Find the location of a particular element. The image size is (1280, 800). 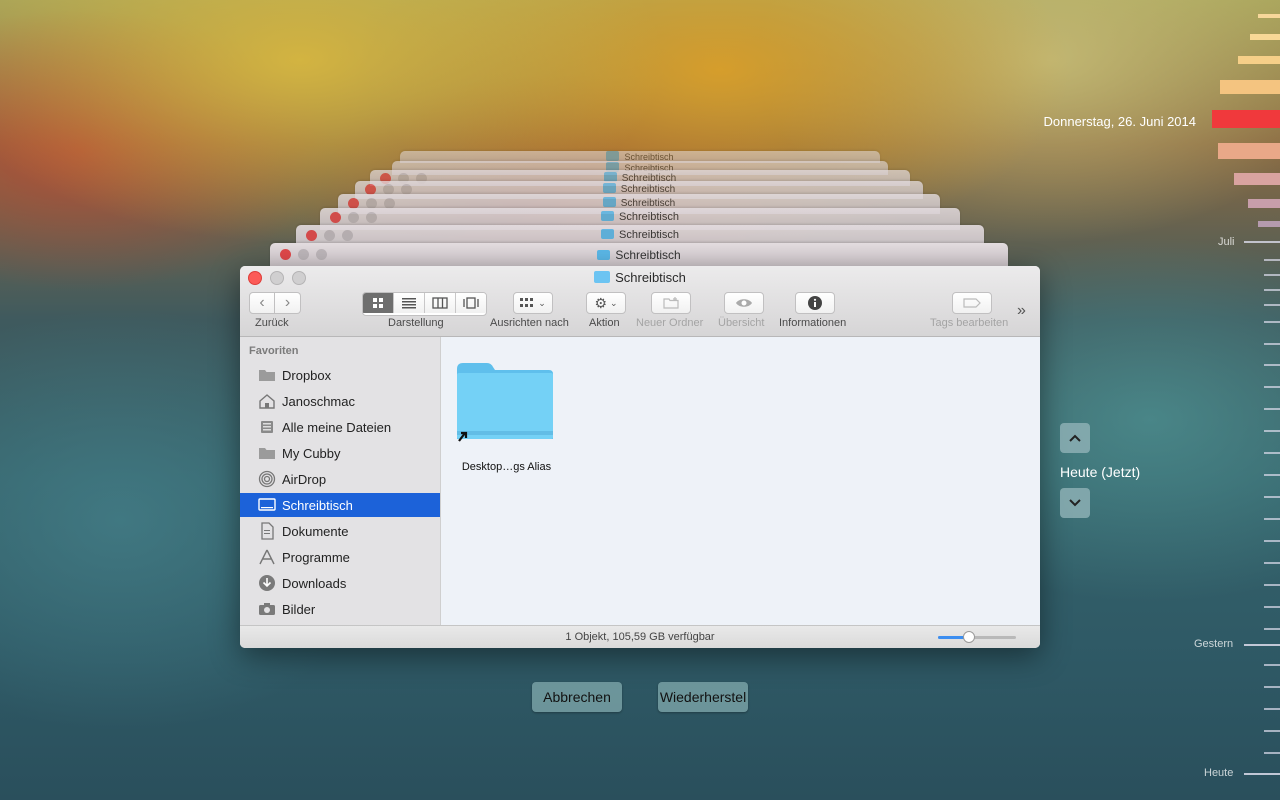

action-button: ⚙ ⌄ is located at coordinates (606, 303).